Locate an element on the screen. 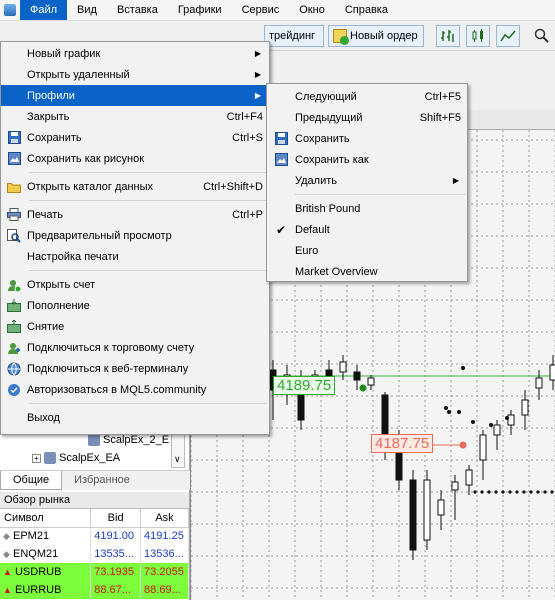 The image size is (555, 600). navigator-item-scalpex-ea: + ScalpEx_EA is located at coordinates (76, 458).